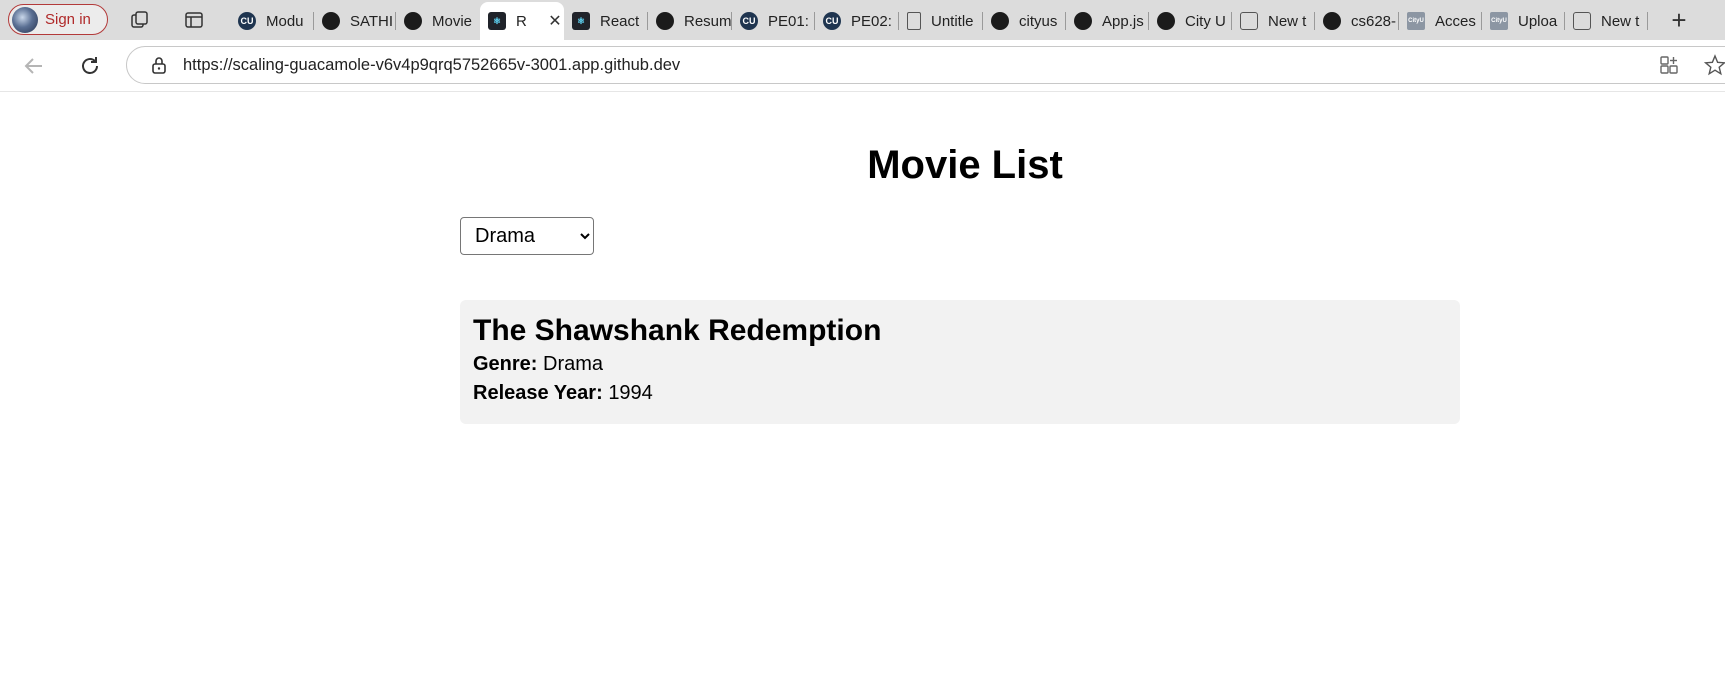 Image resolution: width=1725 pixels, height=693 pixels. What do you see at coordinates (555, 21) in the screenshot?
I see `close-tab-icon: ✕` at bounding box center [555, 21].